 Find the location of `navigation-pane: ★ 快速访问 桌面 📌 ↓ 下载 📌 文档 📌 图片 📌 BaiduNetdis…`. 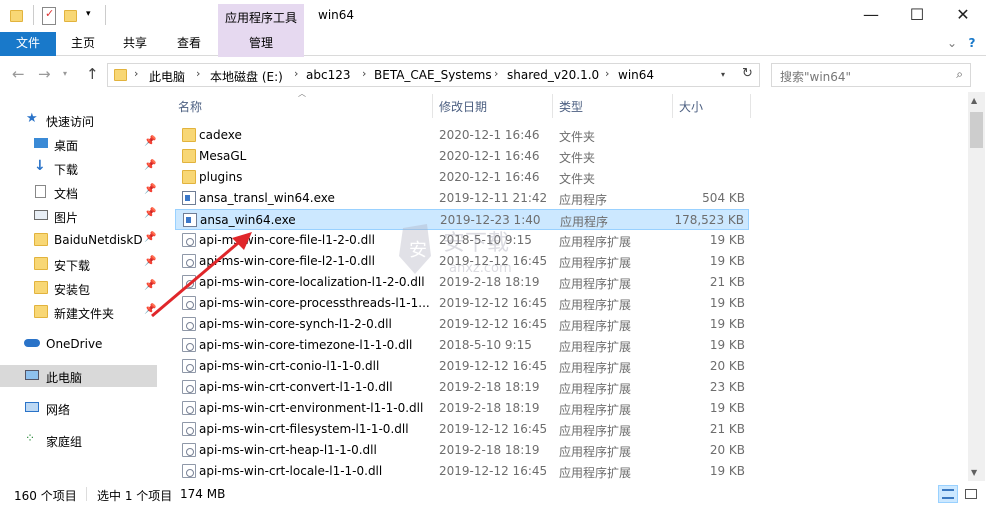

navigation-pane: ★ 快速访问 桌面 📌 ↓ 下载 📌 文档 📌 图片 📌 BaiduNetdis… is located at coordinates (80, 286).